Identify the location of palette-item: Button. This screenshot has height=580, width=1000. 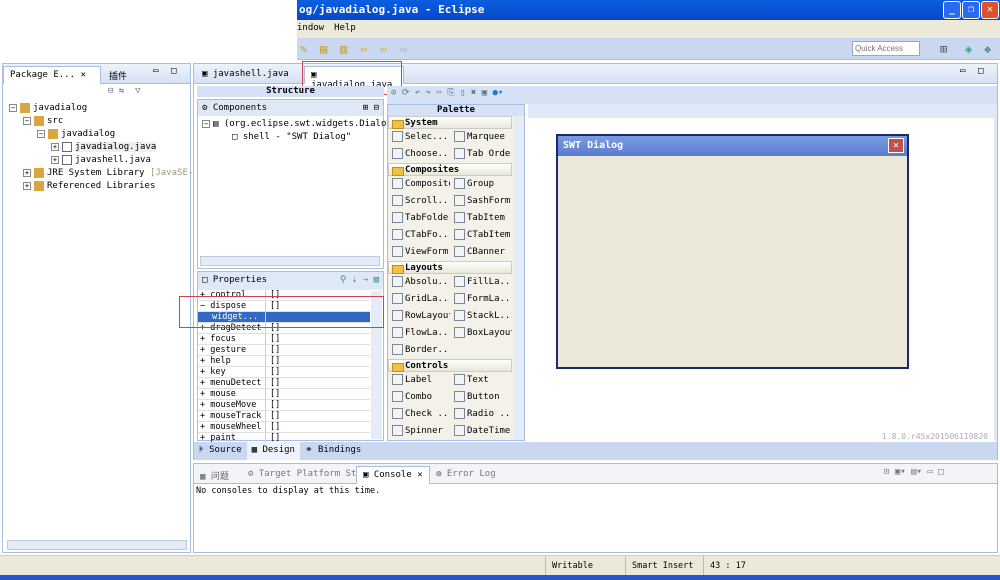
(481, 397).